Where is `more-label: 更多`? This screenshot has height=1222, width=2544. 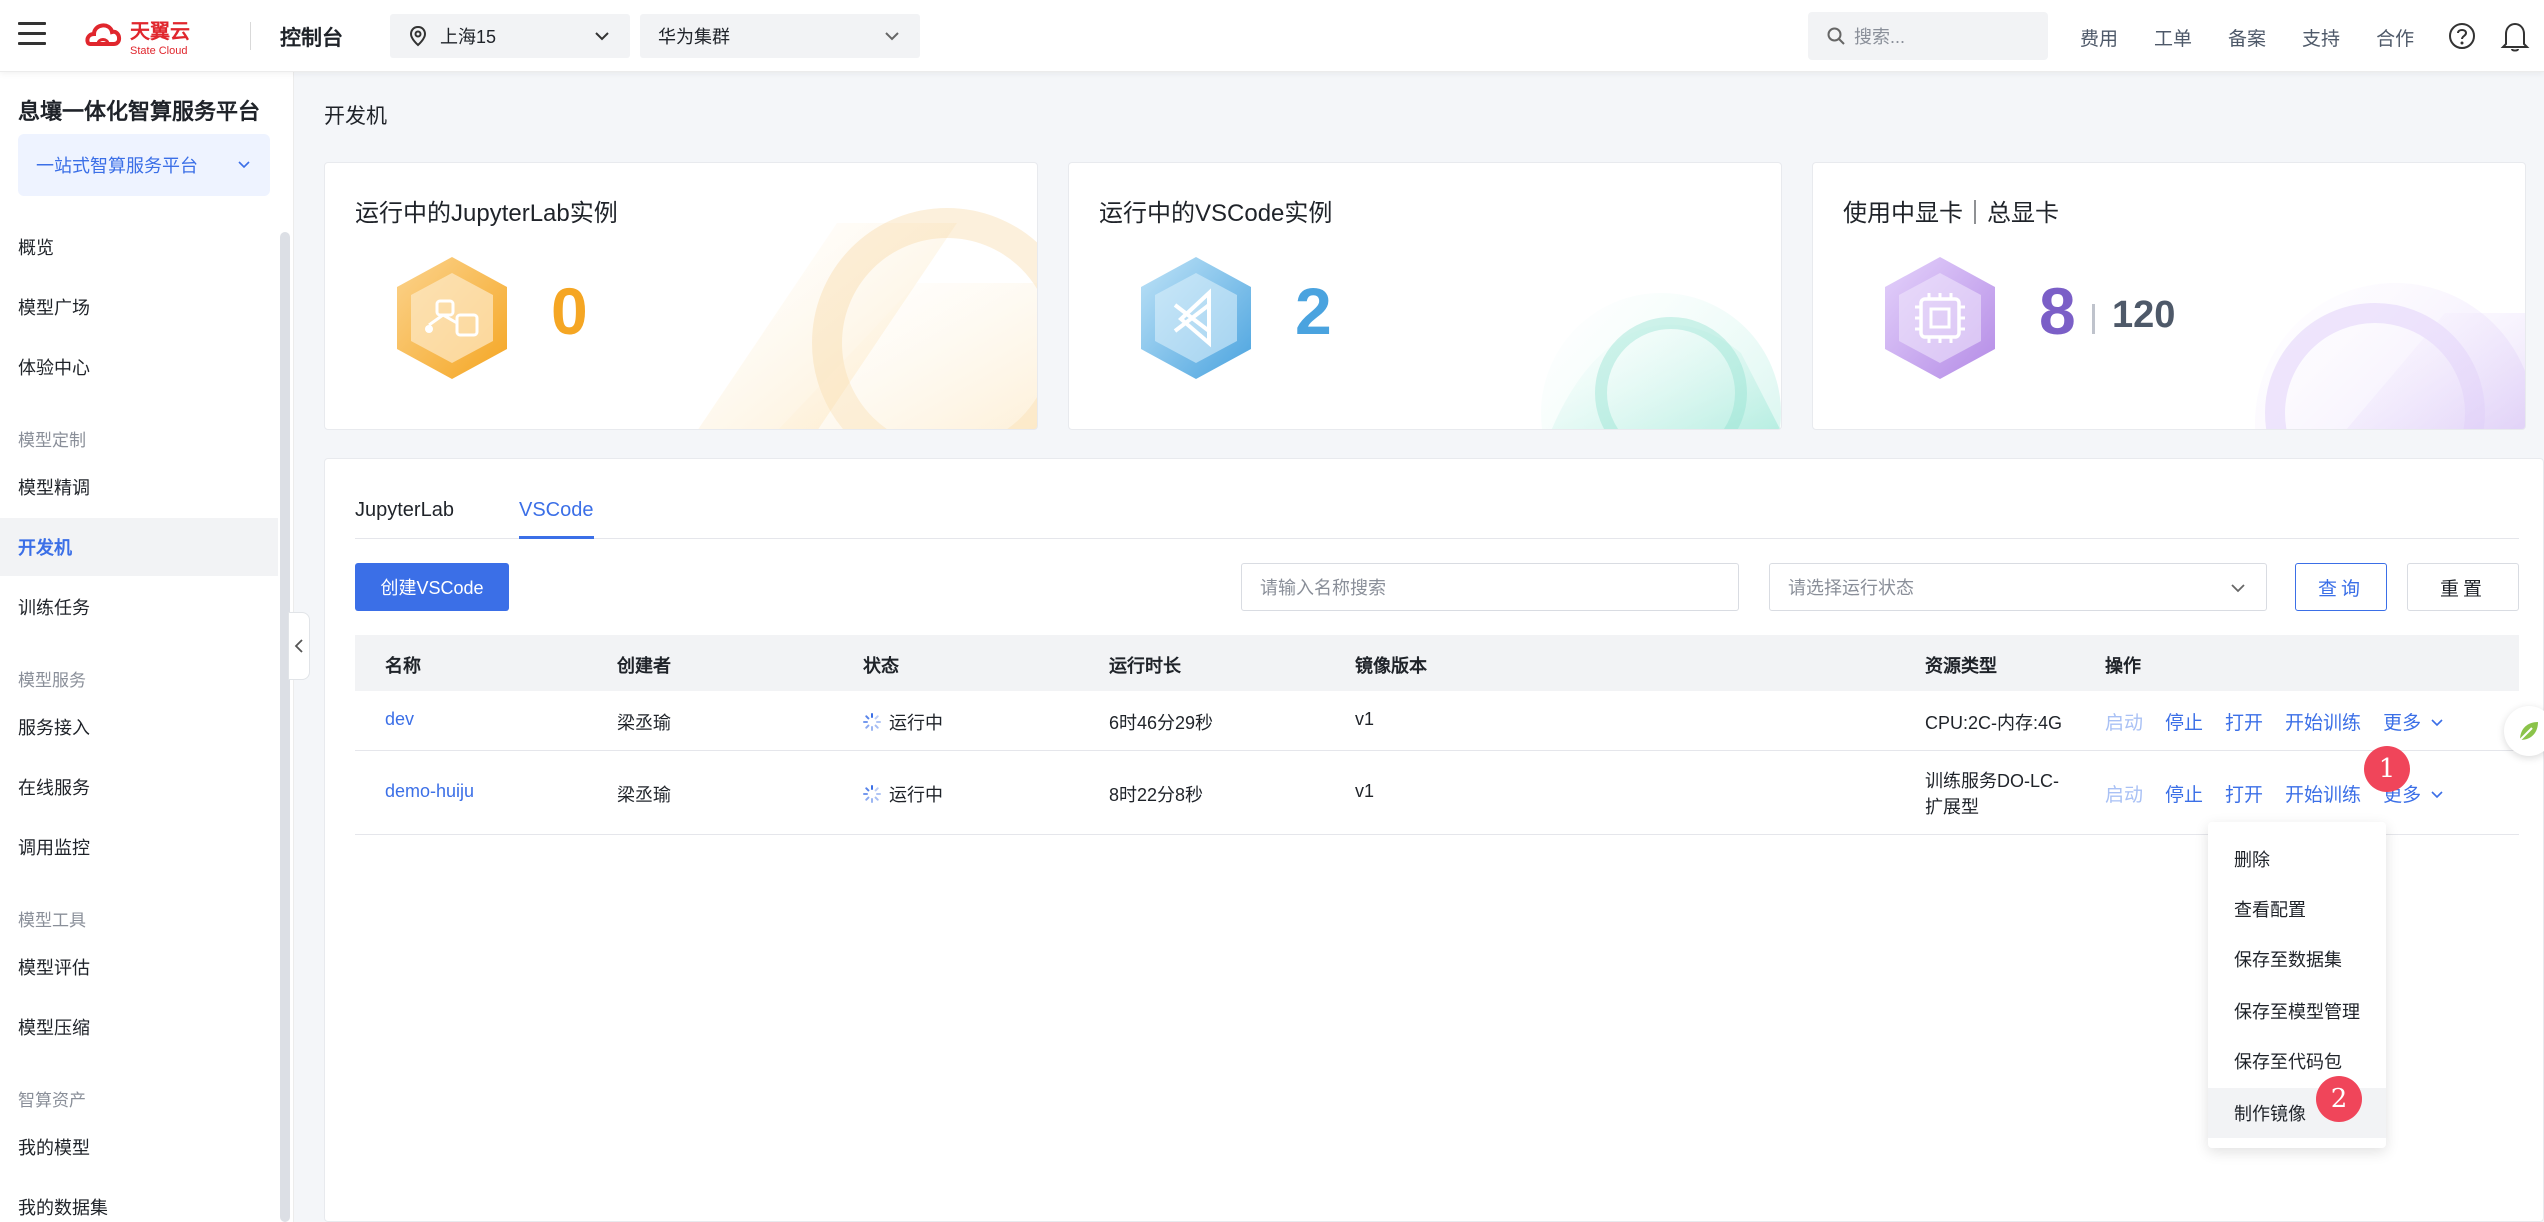 more-label: 更多 is located at coordinates (2402, 723).